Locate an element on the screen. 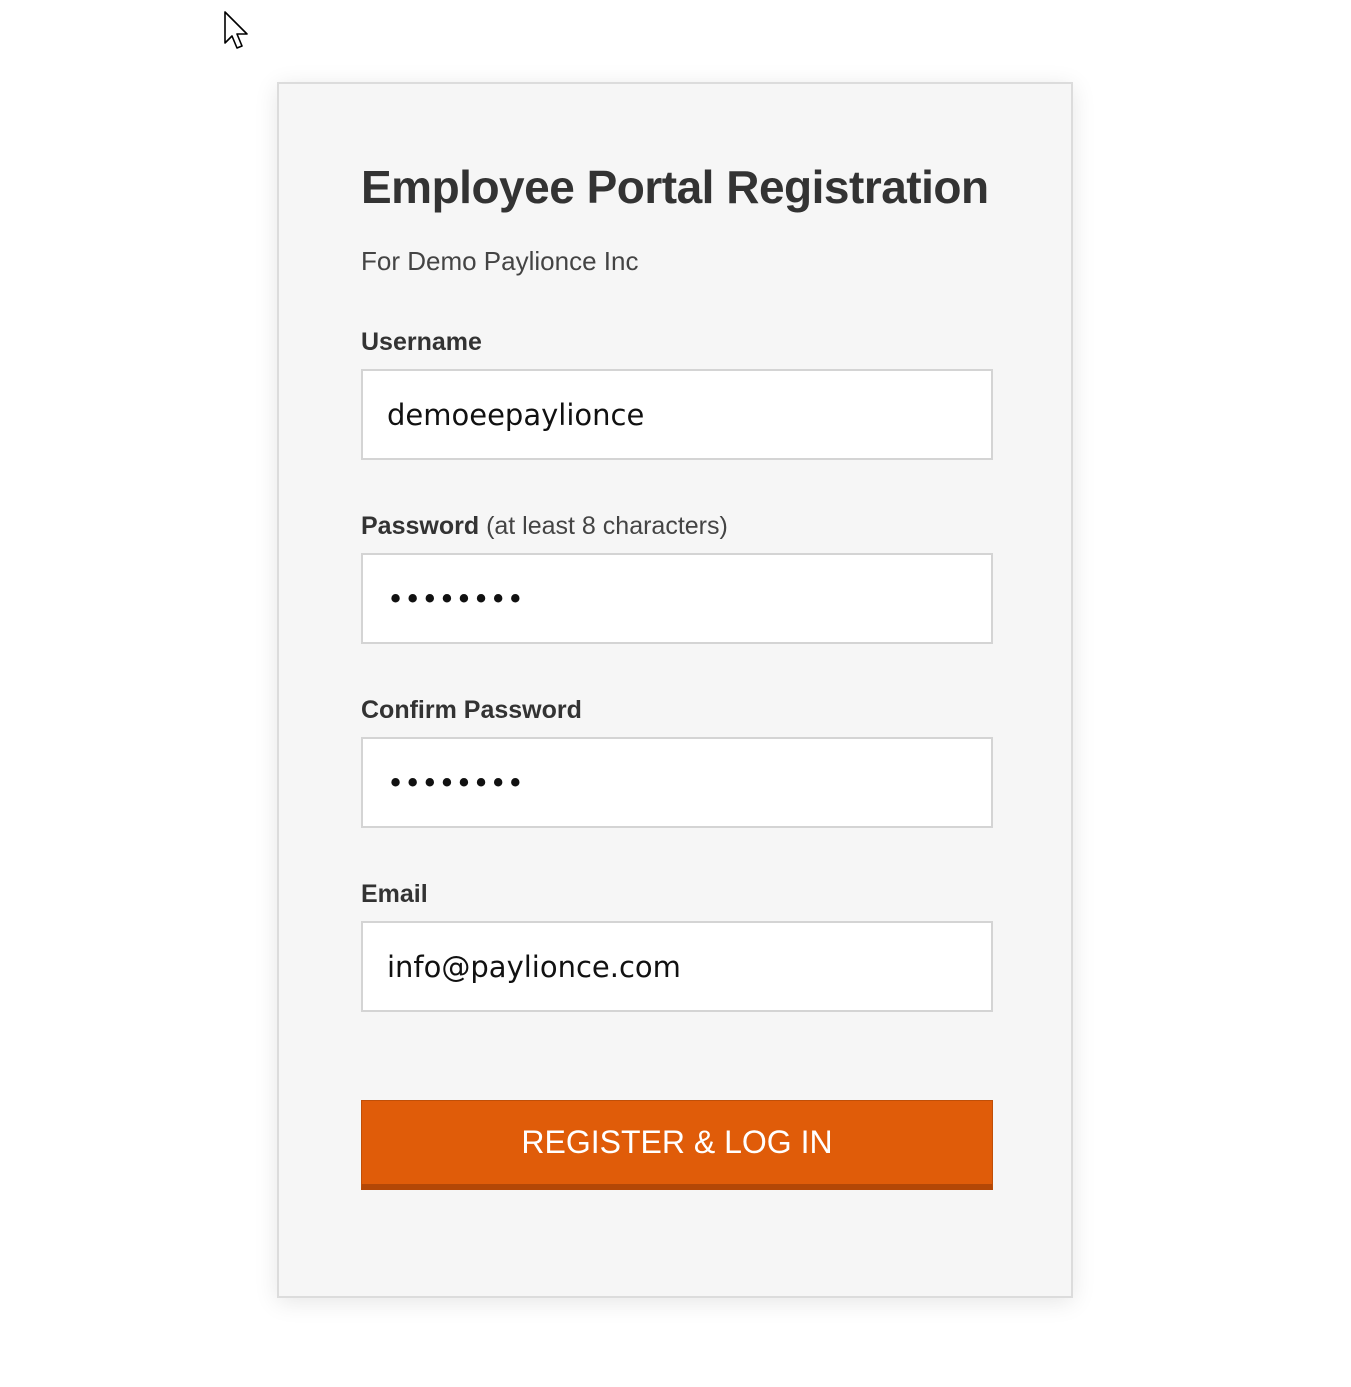  password-hint: (at least 8 characters) is located at coordinates (607, 526).